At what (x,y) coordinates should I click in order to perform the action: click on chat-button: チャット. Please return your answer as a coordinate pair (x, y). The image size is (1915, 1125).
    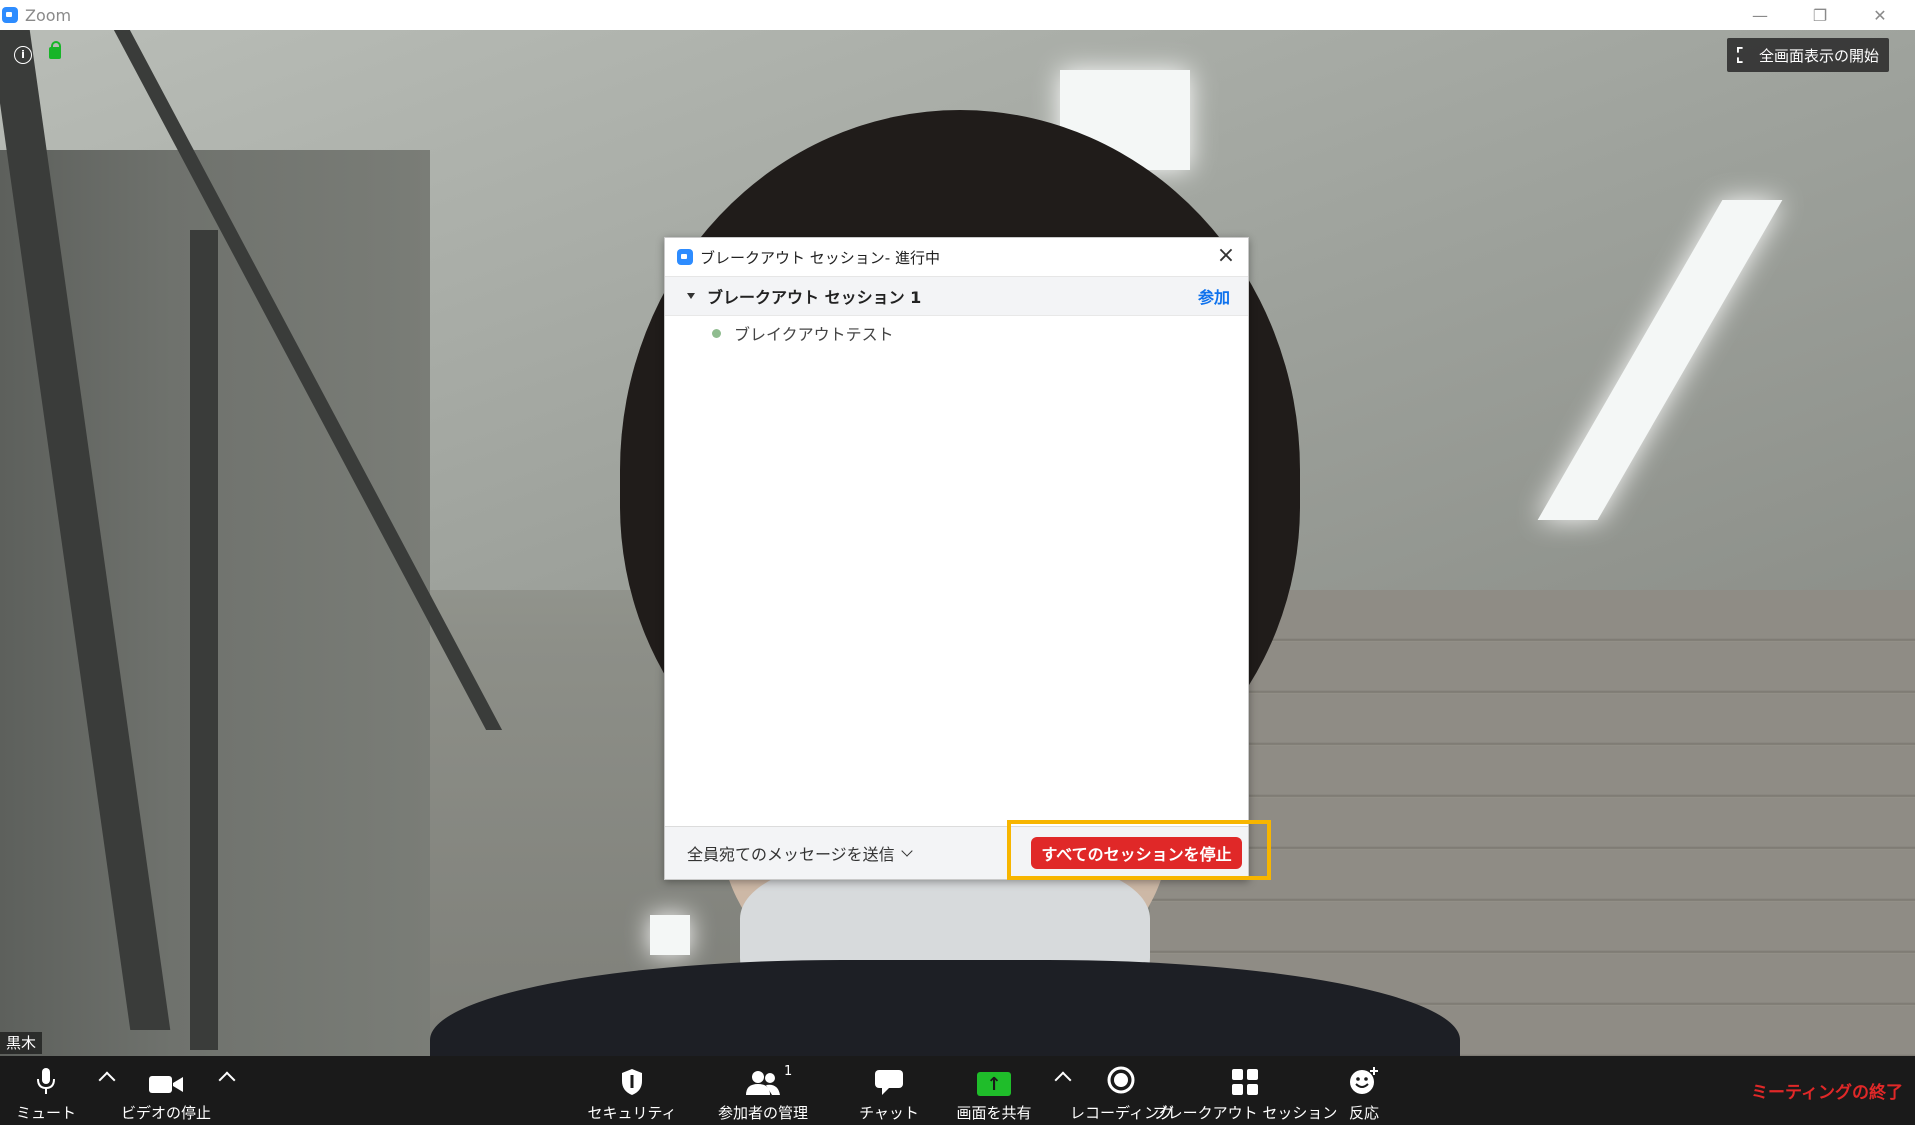
    Looking at the image, I should click on (889, 1090).